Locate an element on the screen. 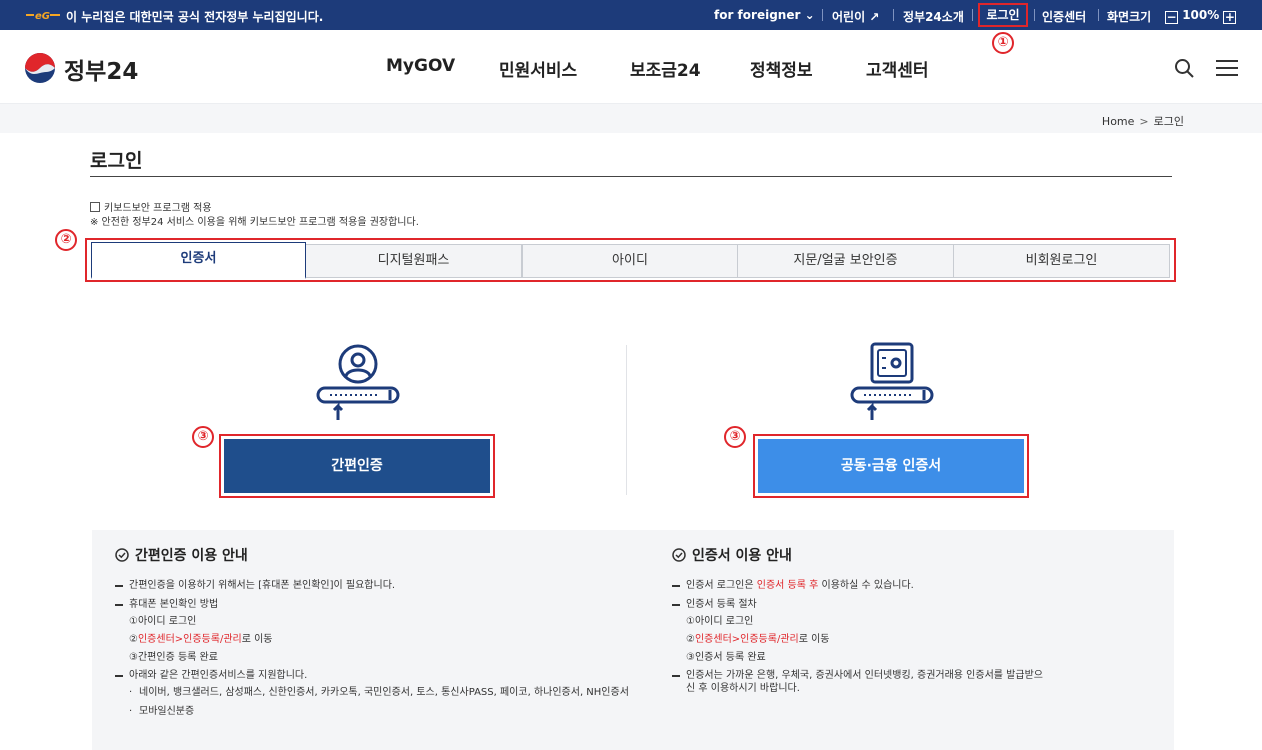  gov-notice: 이 누리집은 대한민국 공식 전자정부 누리집입니다. is located at coordinates (195, 17).